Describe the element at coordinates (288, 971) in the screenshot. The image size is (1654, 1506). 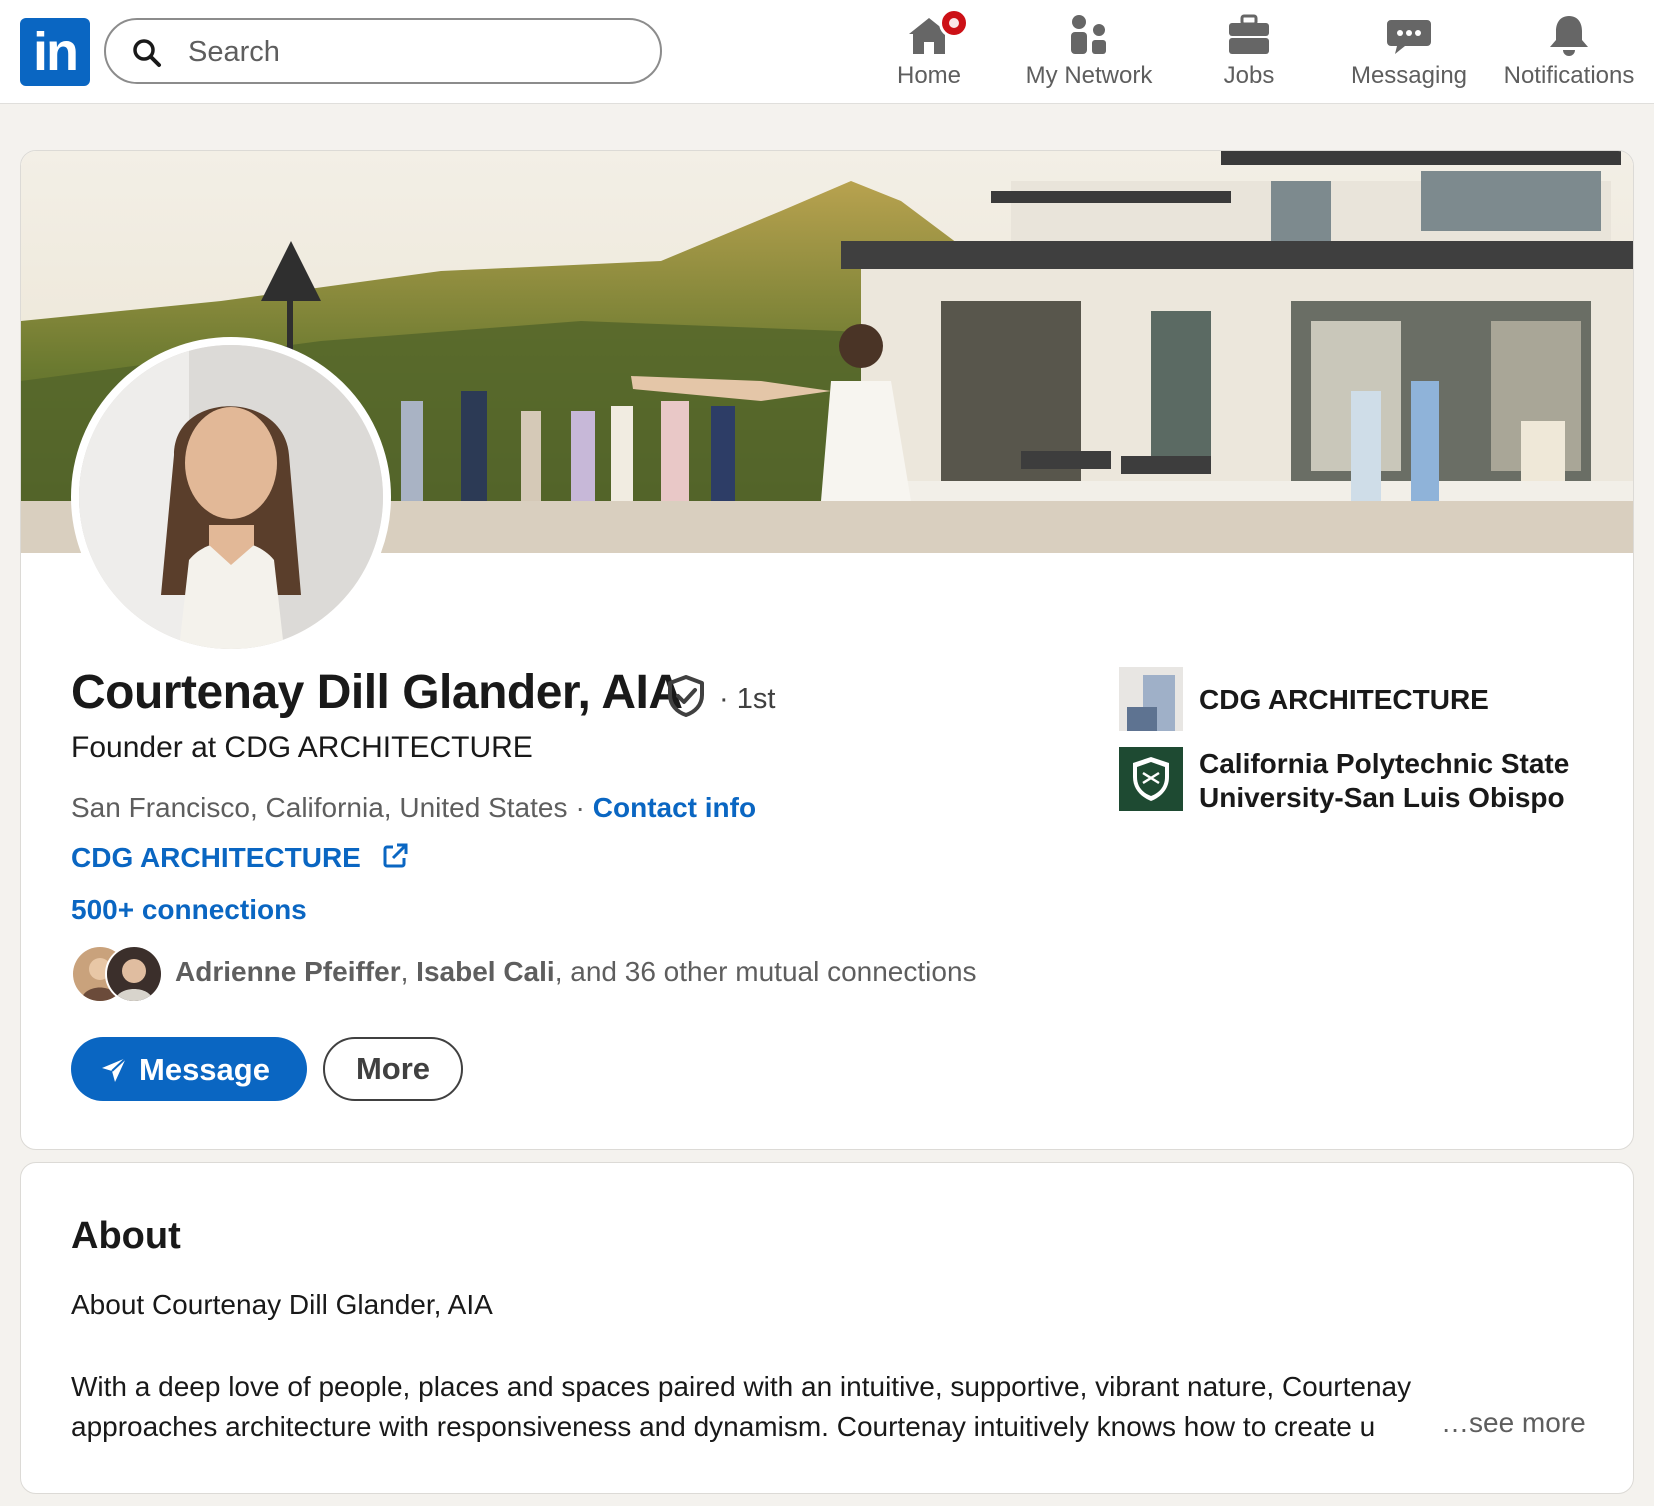
I see `mutual-name-1: Adrienne Pfeiffer` at that location.